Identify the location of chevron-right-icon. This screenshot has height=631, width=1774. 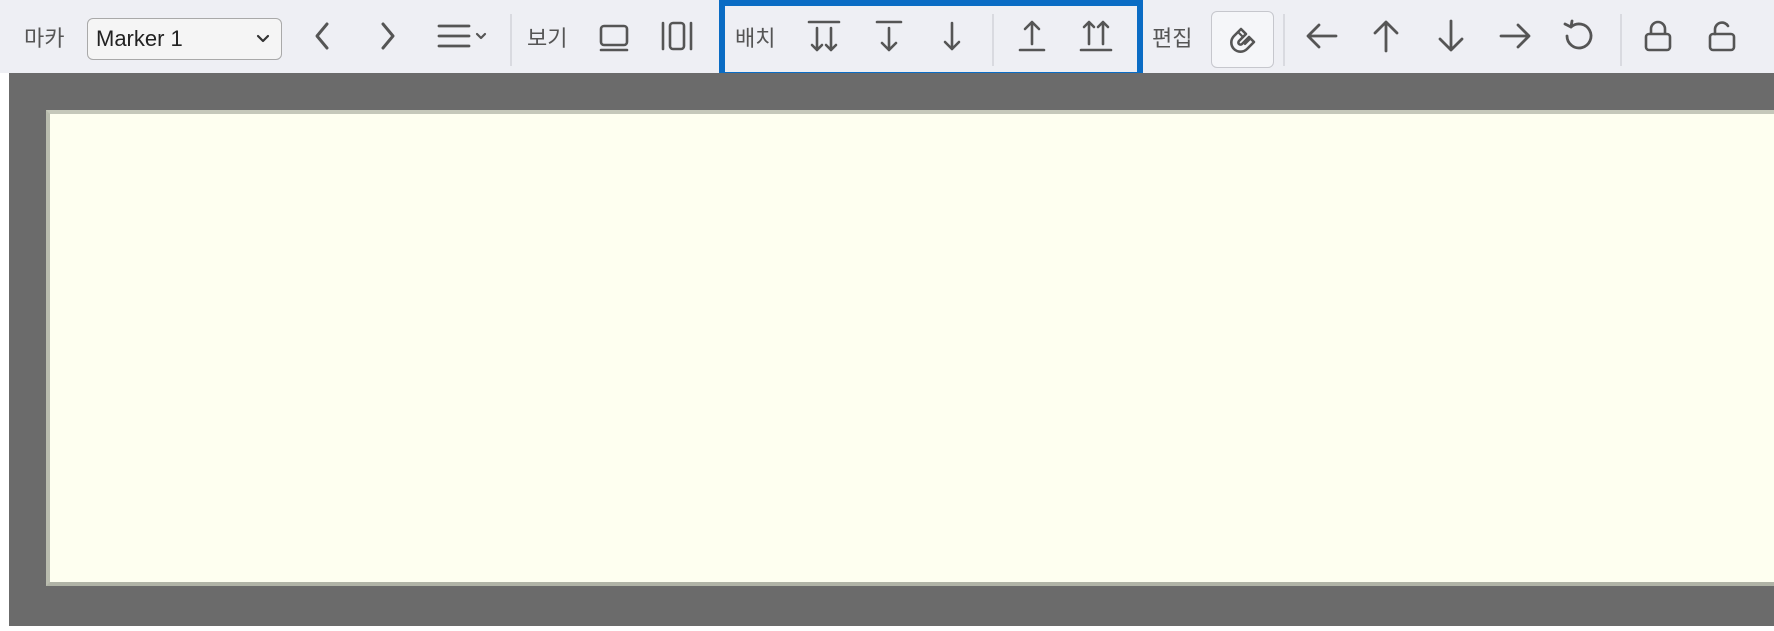
(388, 36).